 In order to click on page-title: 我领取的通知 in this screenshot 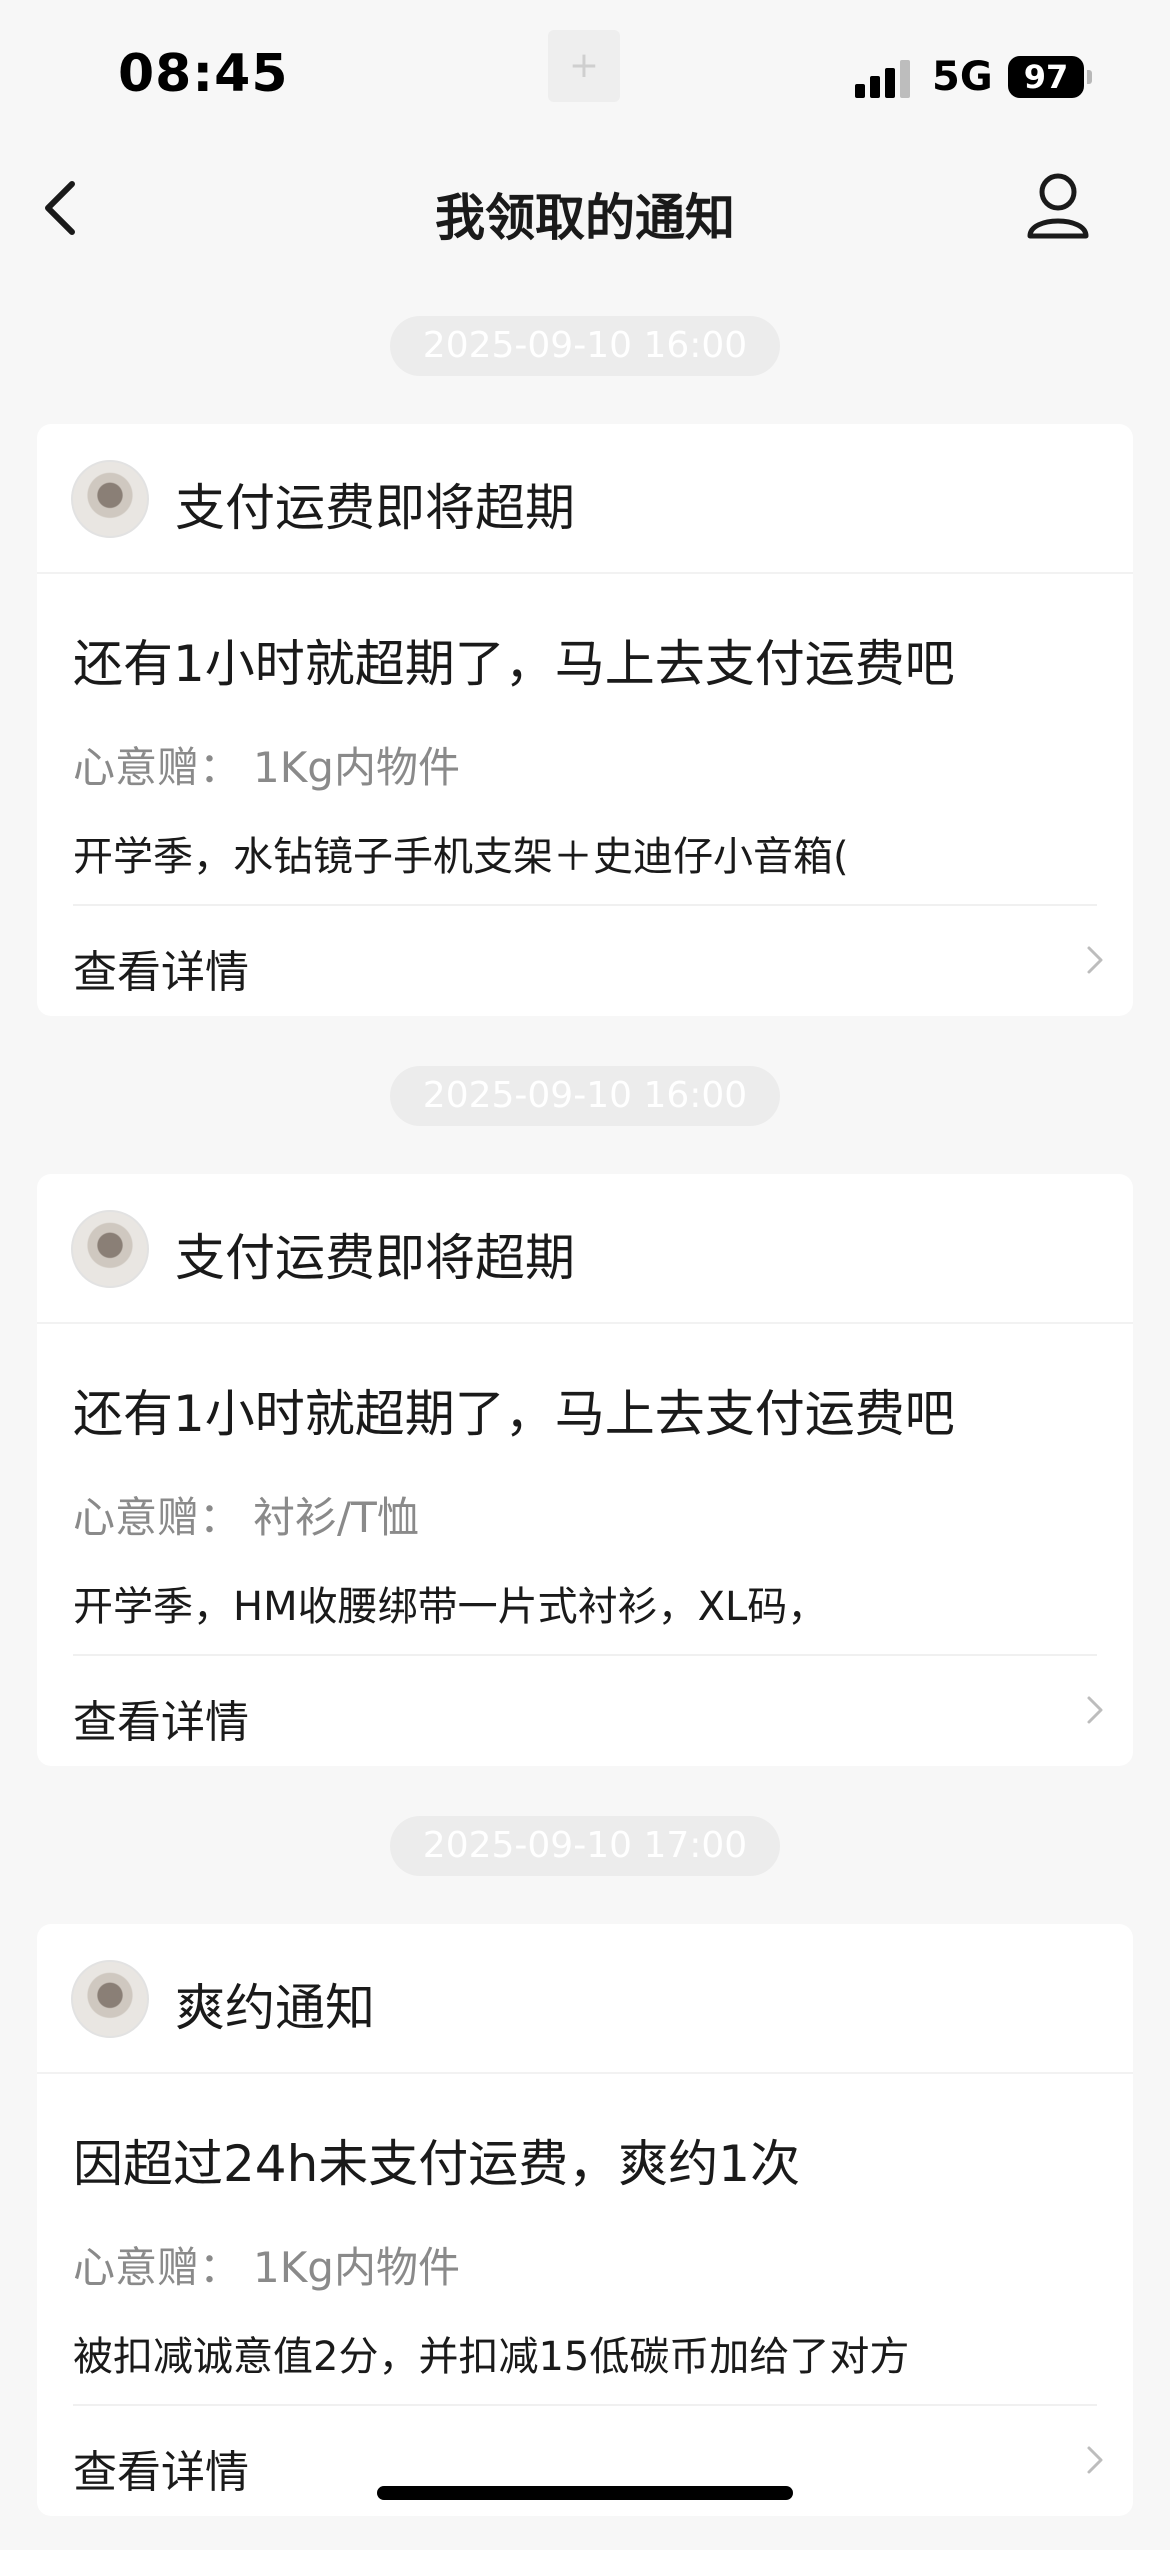, I will do `click(585, 218)`.